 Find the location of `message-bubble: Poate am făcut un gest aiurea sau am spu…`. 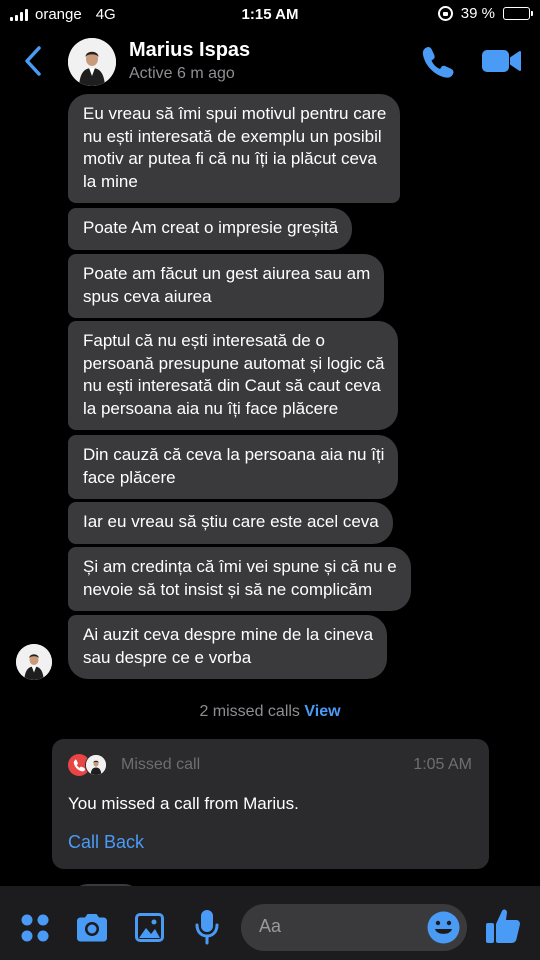

message-bubble: Poate am făcut un gest aiurea sau am spu… is located at coordinates (226, 286).